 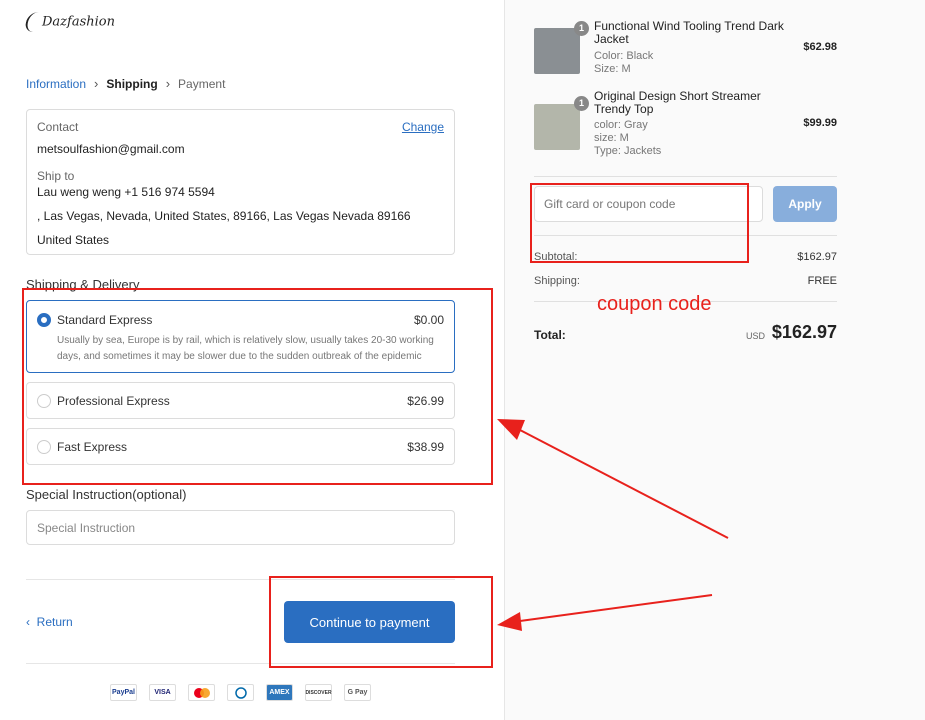 I want to click on annotation-arrows, so click(x=613, y=525).